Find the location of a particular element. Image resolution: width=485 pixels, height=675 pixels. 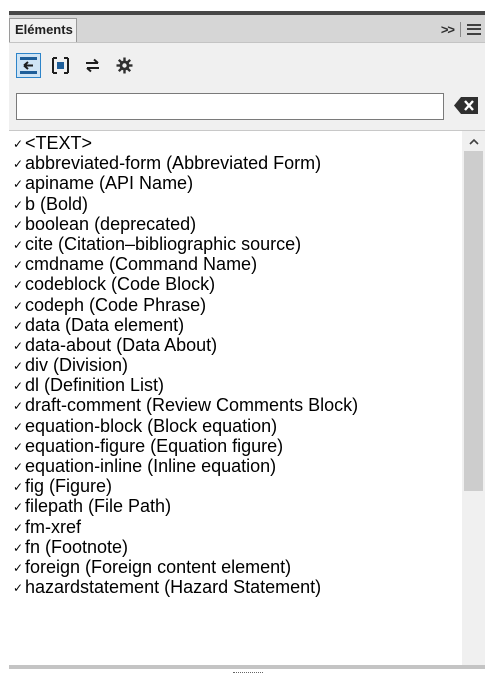

insert-element-icon is located at coordinates (28, 65).